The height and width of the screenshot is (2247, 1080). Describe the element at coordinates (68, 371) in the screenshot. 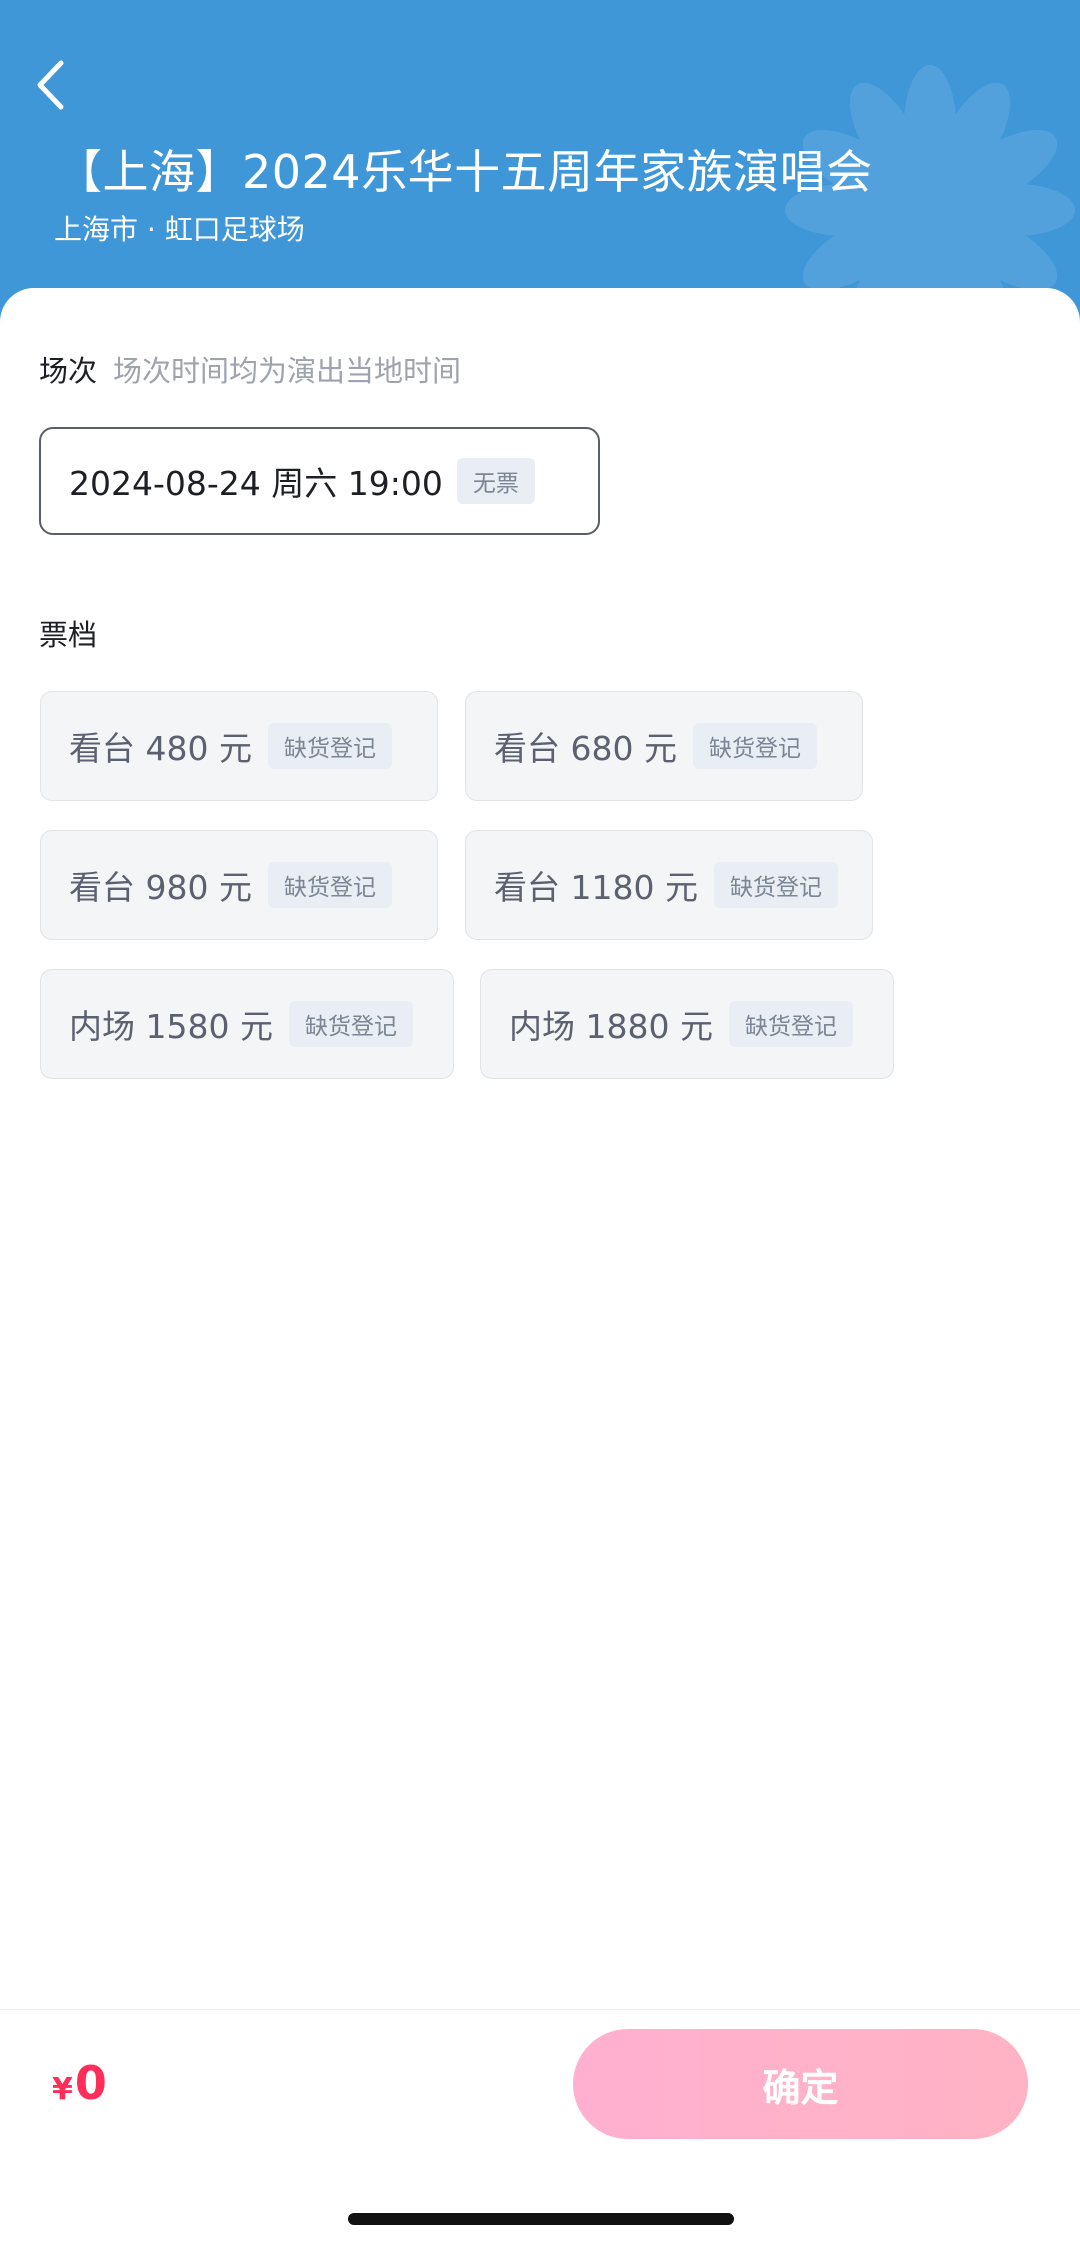

I see `session-section-title: 场次` at that location.